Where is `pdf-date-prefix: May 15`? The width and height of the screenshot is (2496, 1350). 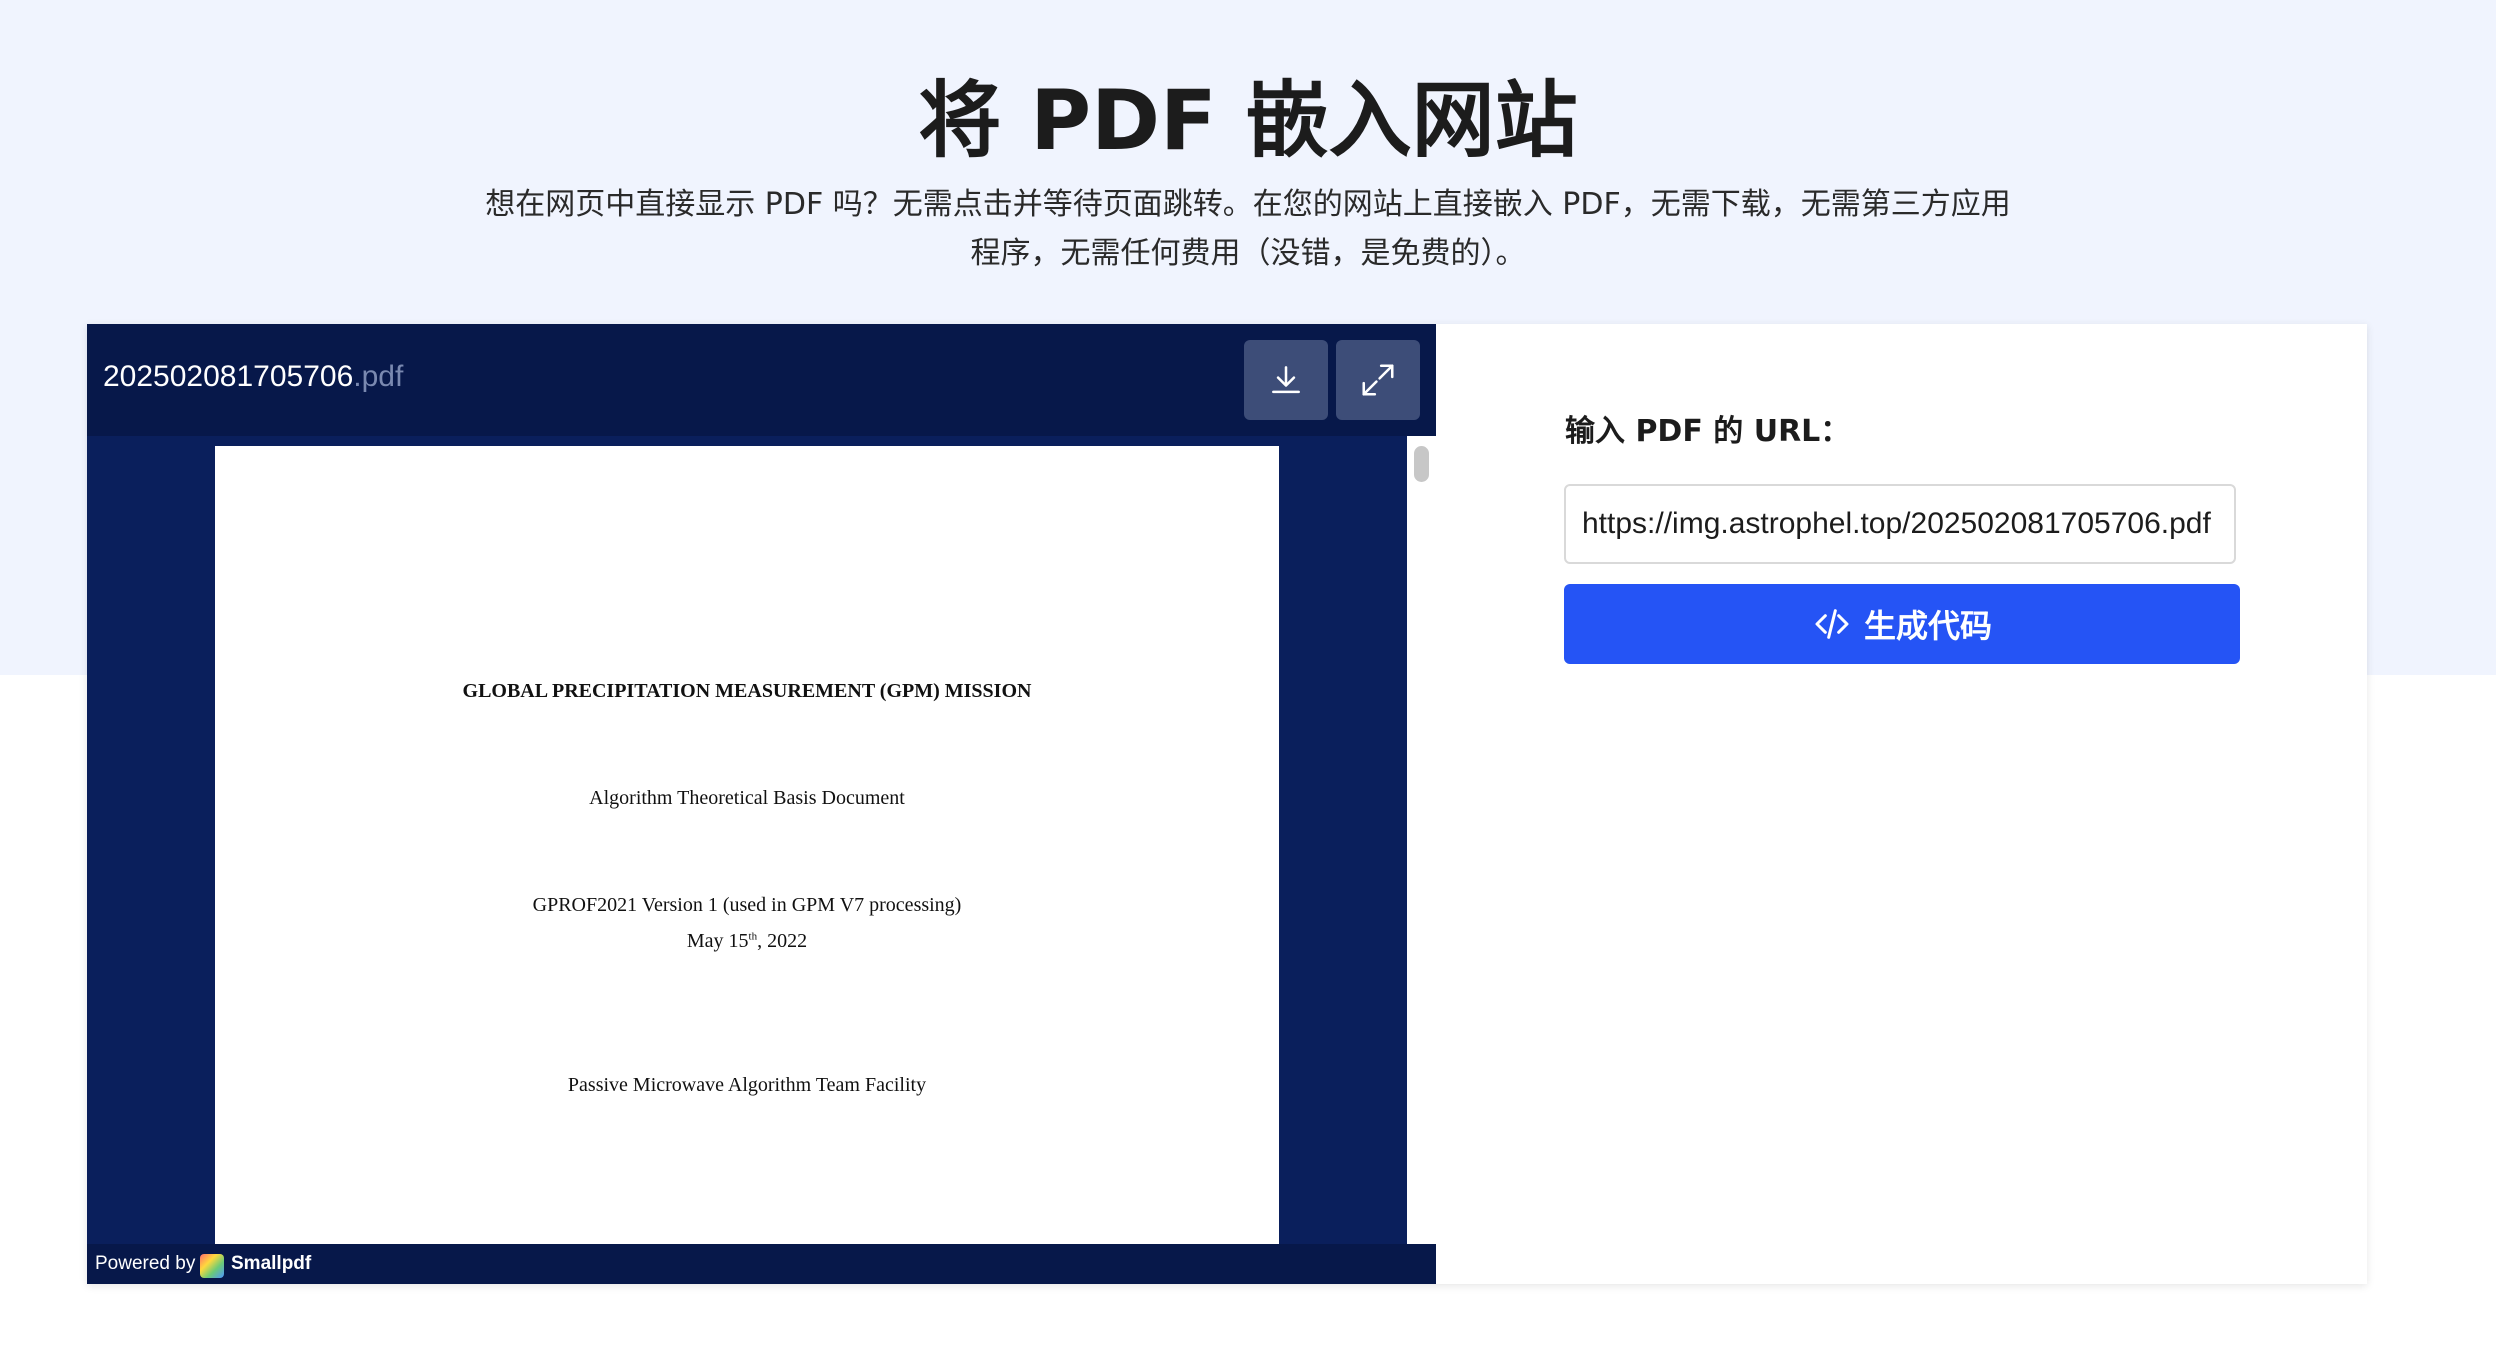 pdf-date-prefix: May 15 is located at coordinates (717, 941).